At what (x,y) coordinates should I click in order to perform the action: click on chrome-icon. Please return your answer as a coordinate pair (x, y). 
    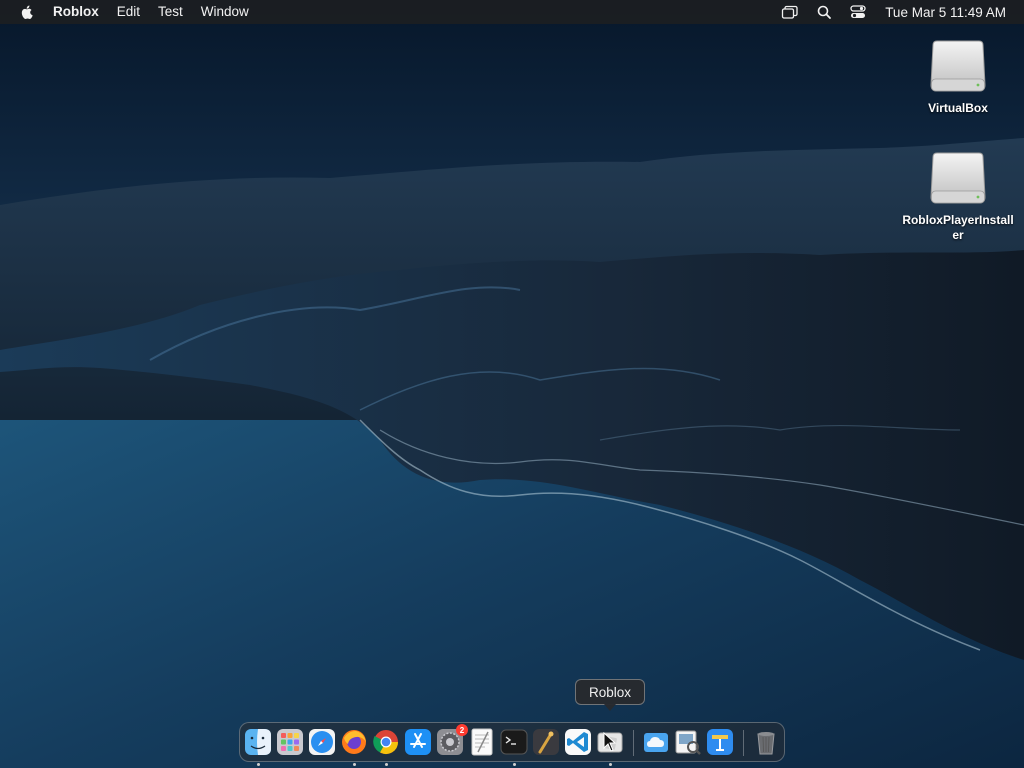
    Looking at the image, I should click on (385, 742).